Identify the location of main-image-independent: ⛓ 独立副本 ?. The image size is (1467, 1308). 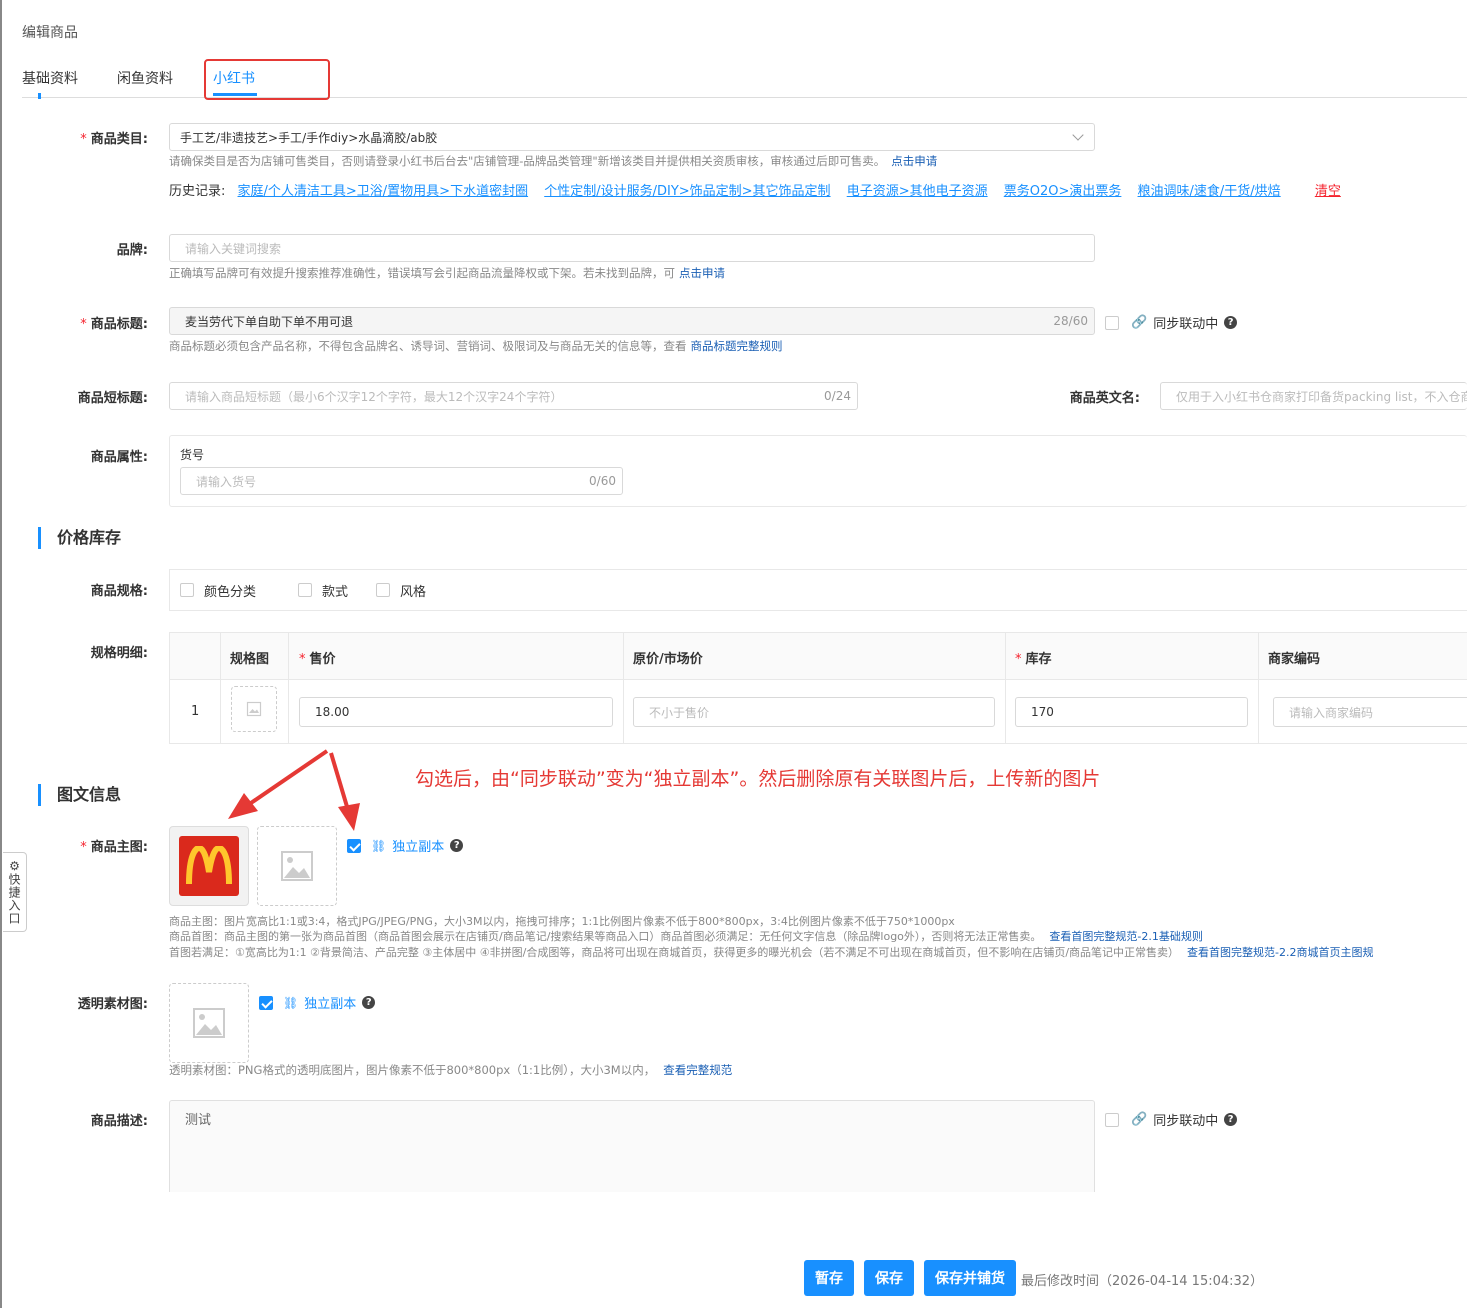
(405, 845).